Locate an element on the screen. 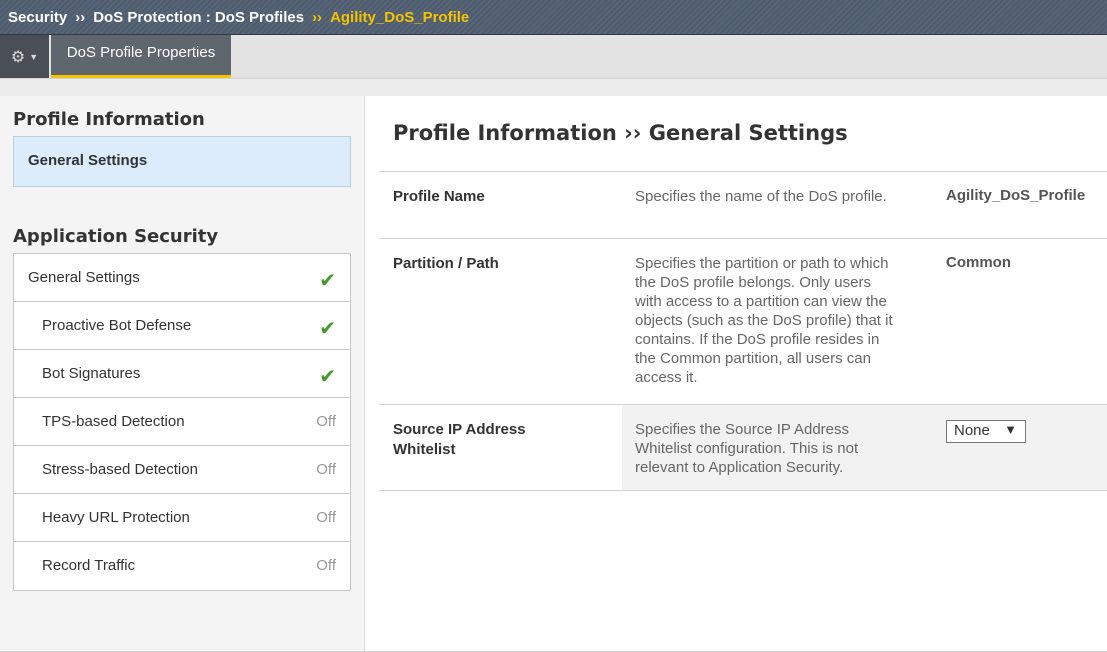 The image size is (1107, 652). tab-bar: ⚙ ▼ DoS Profile Properties is located at coordinates (553, 57).